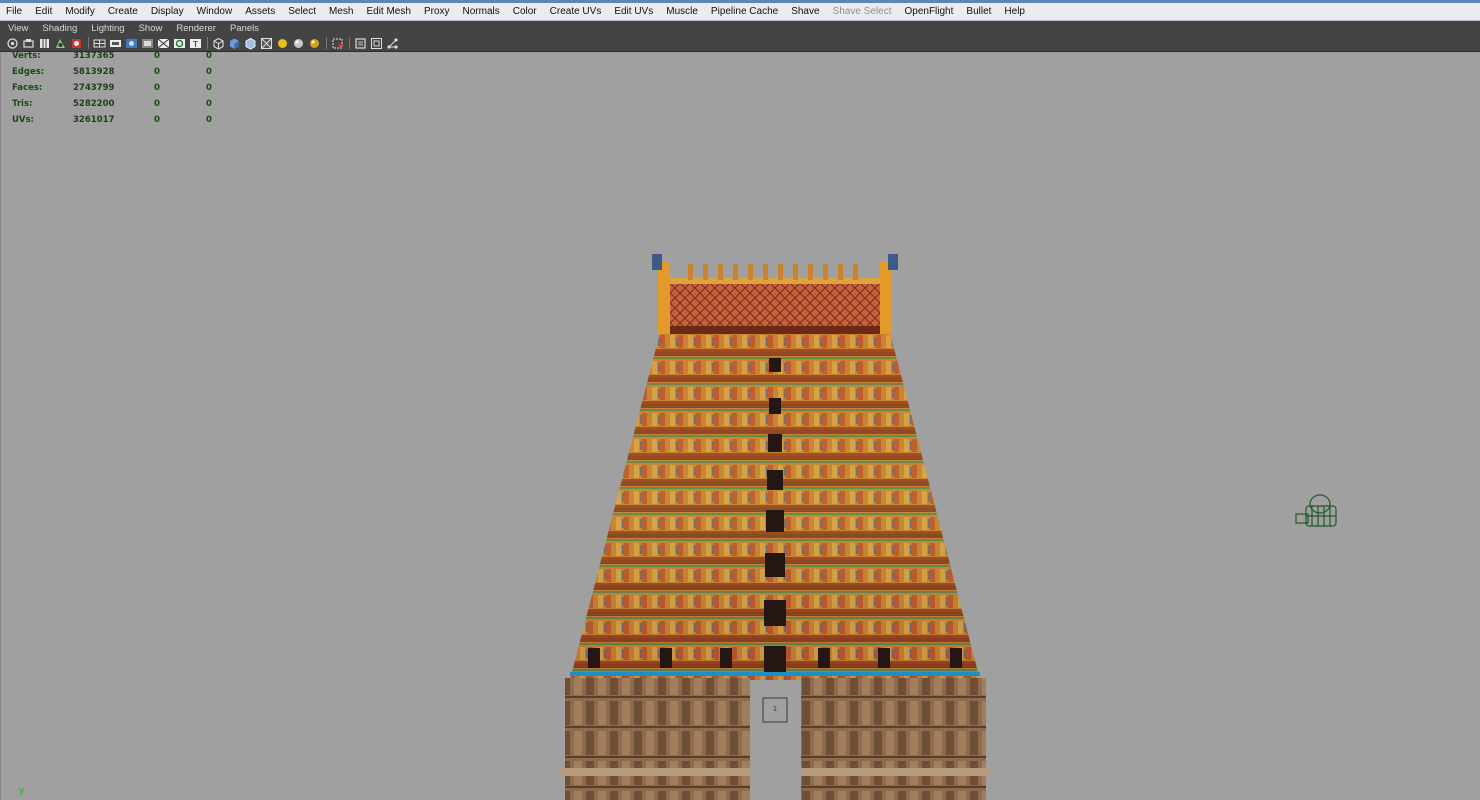 The image size is (1480, 800). Describe the element at coordinates (314, 43) in the screenshot. I see `shadows-icon` at that location.